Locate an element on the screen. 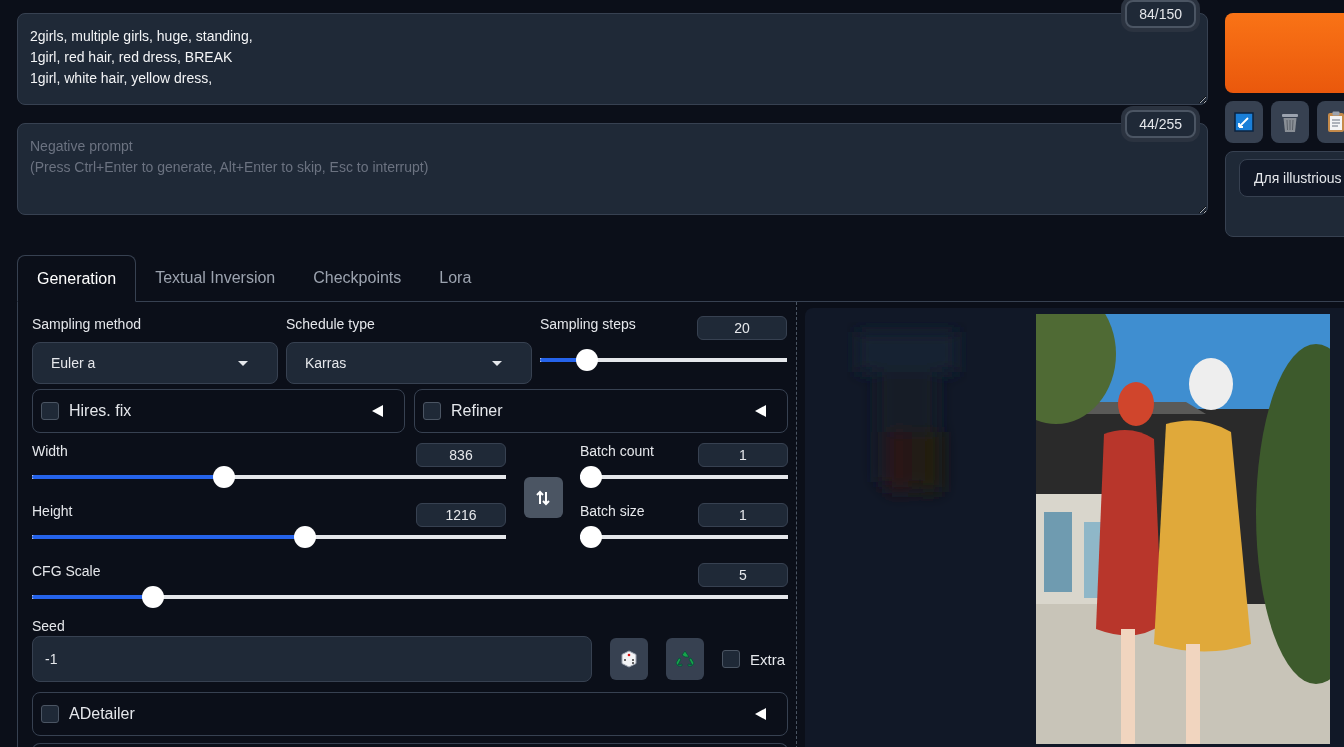 This screenshot has height=747, width=1344. field-label: Sampling method is located at coordinates (87, 324).